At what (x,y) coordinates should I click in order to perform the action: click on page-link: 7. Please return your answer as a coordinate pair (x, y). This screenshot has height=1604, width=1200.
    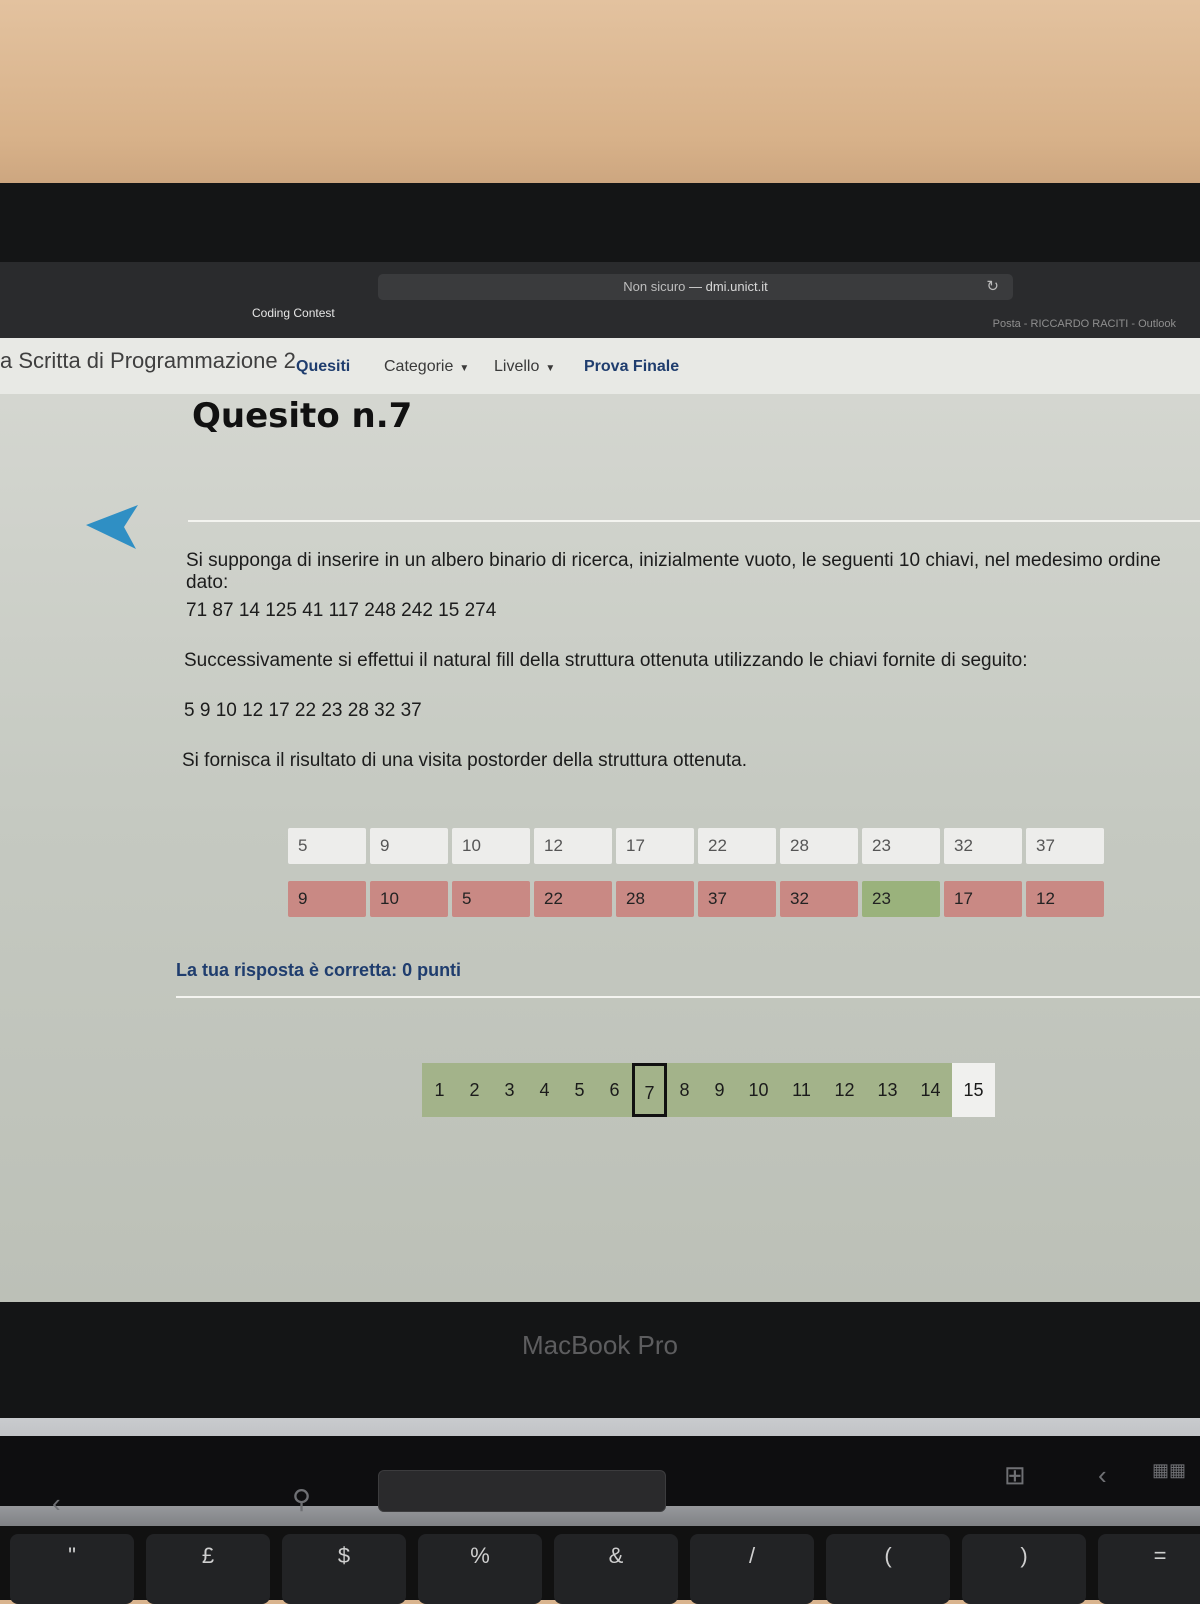
    Looking at the image, I should click on (649, 1090).